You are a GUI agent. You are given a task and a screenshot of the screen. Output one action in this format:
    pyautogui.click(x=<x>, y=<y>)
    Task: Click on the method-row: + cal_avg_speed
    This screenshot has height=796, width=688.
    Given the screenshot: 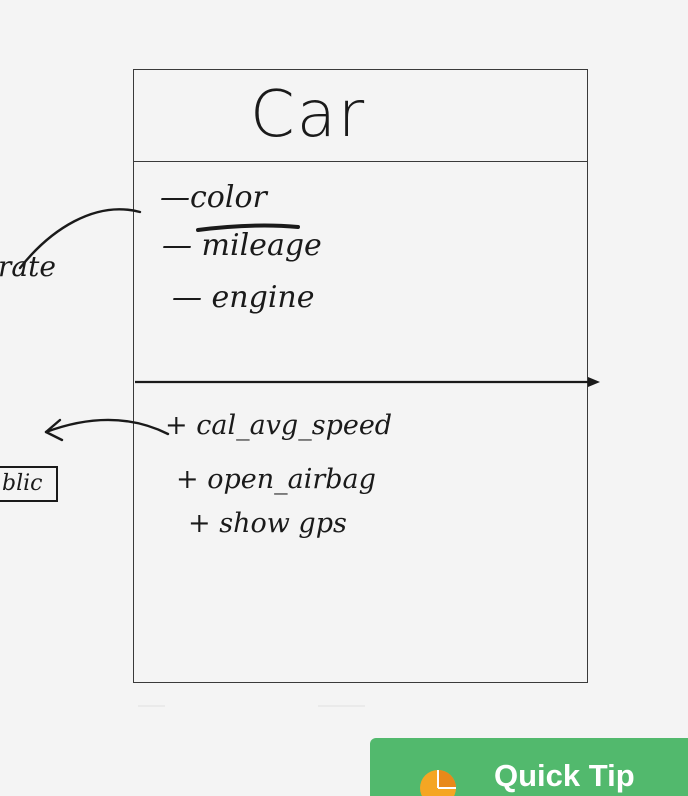 What is the action you would take?
    pyautogui.click(x=278, y=425)
    